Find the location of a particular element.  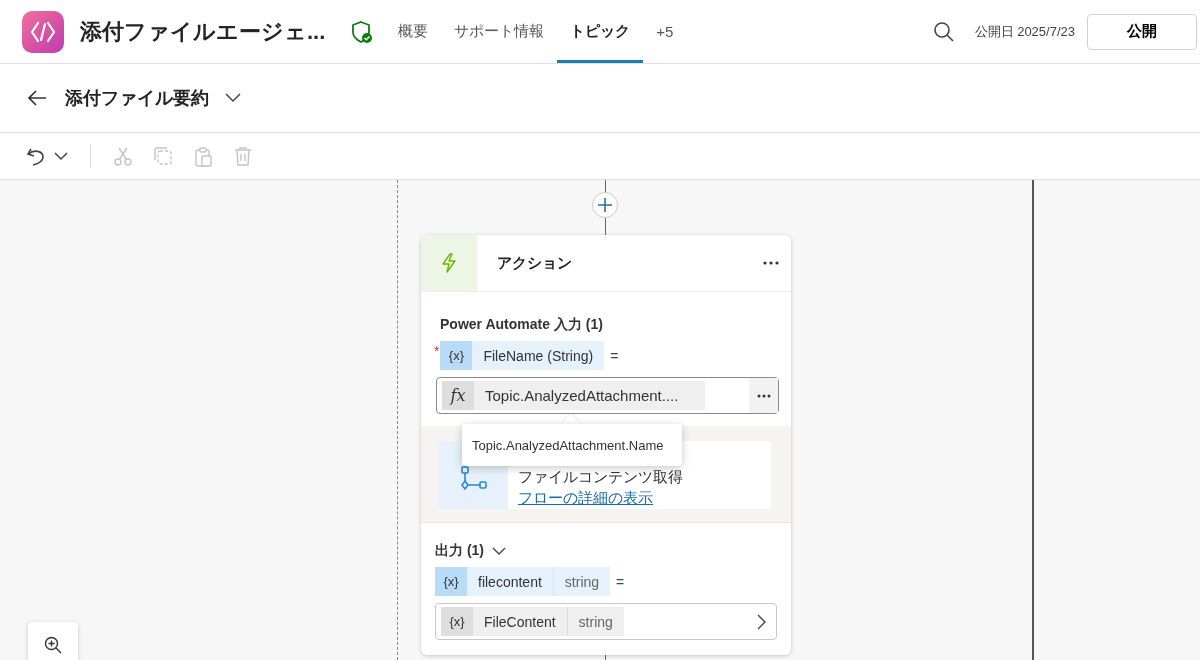

flow-details-link: フローの詳細の表示 is located at coordinates (600, 498).